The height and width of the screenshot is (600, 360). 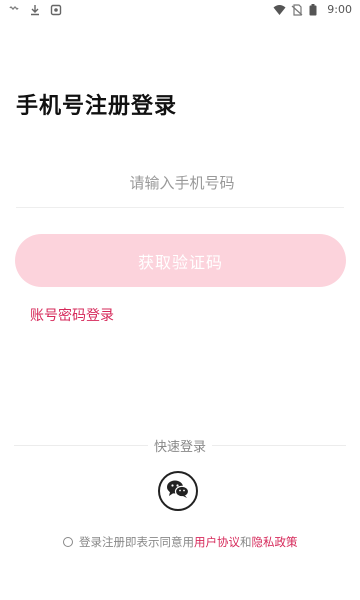 I want to click on no-sim-icon, so click(x=297, y=9).